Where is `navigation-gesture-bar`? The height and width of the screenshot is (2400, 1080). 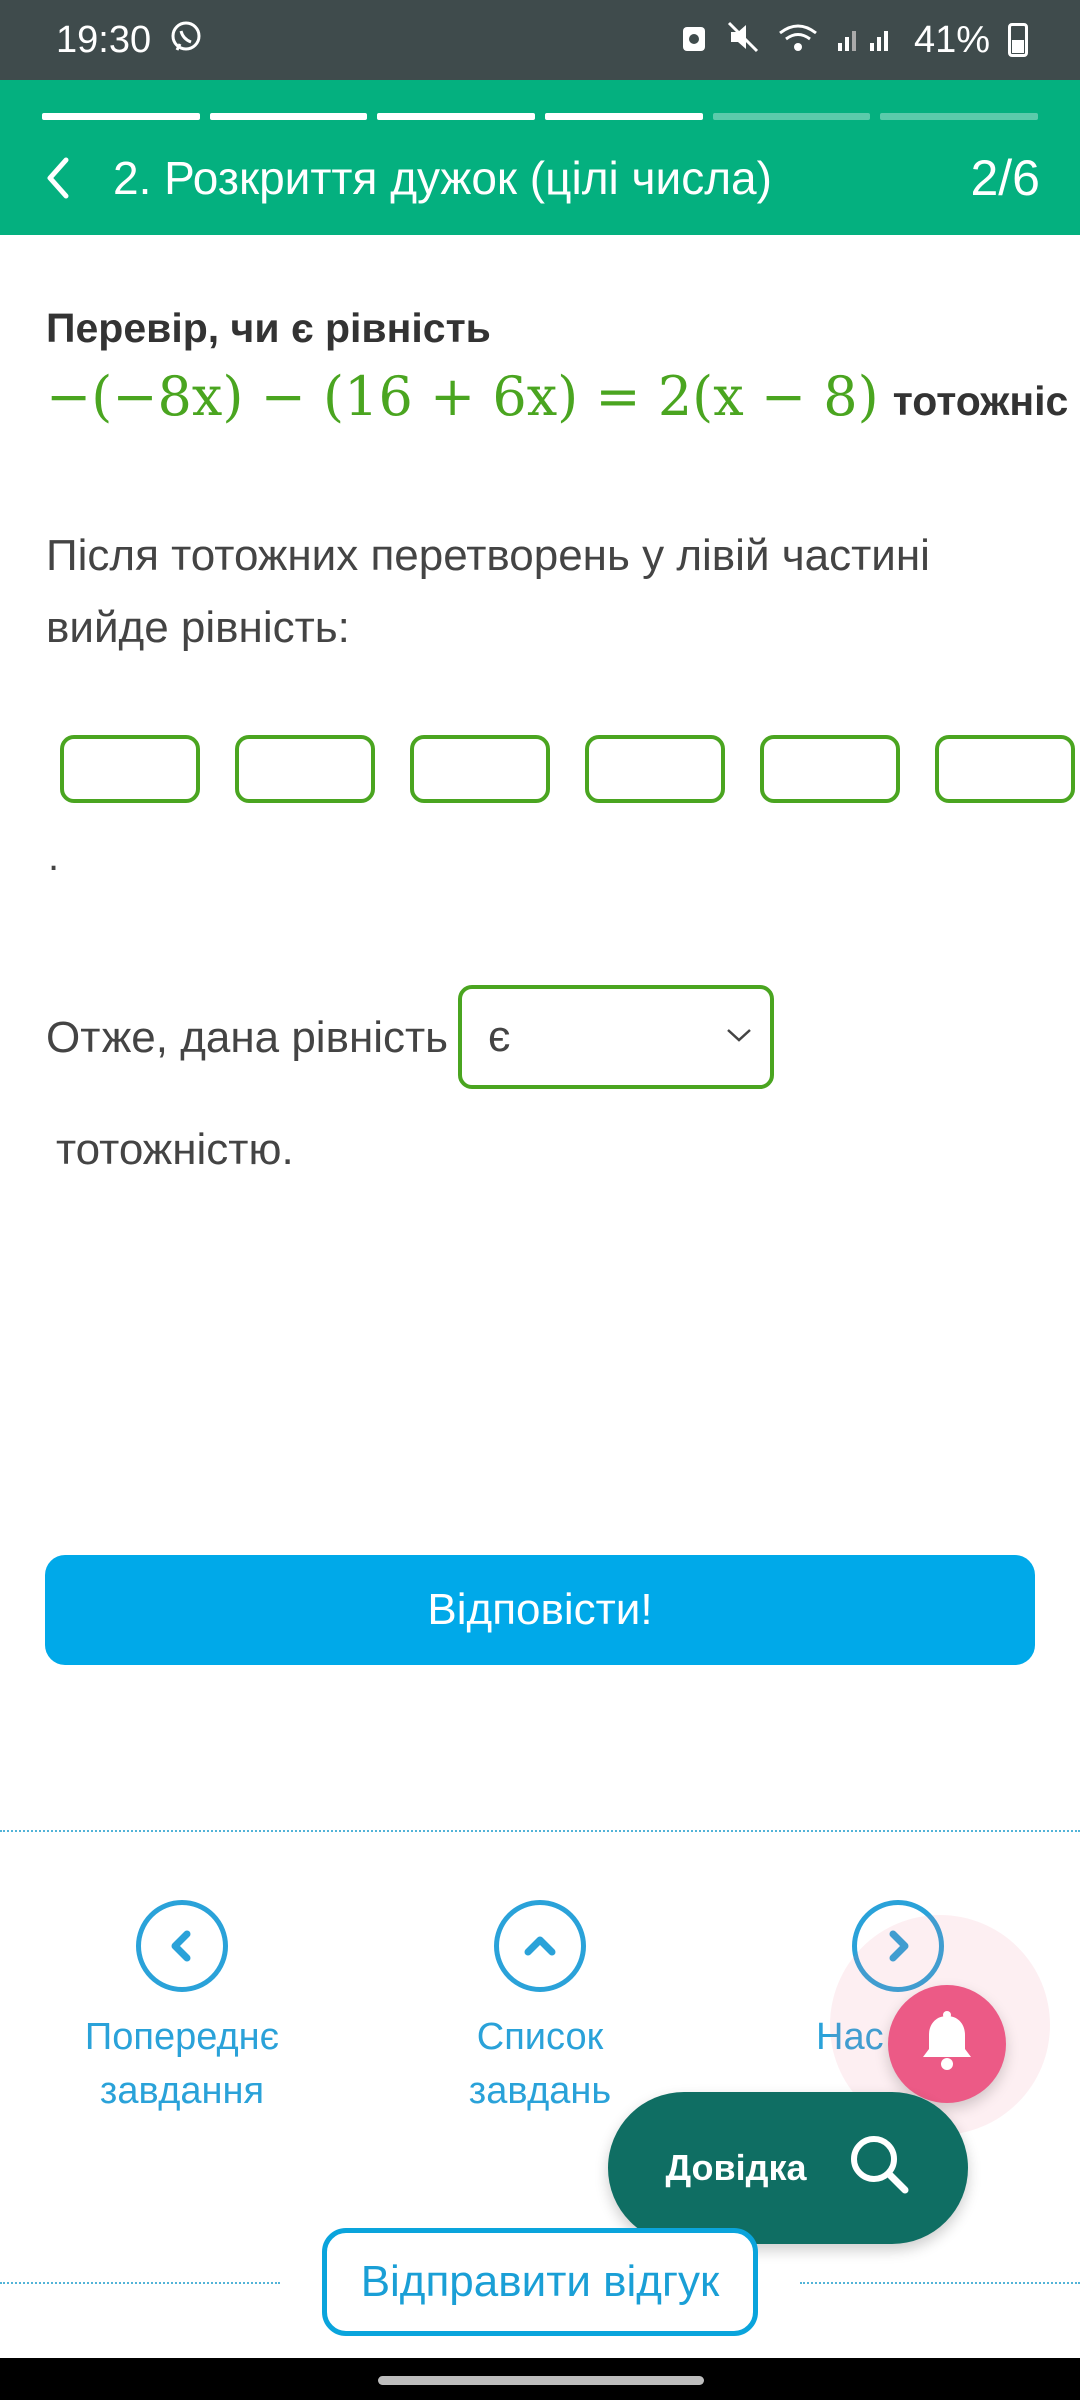 navigation-gesture-bar is located at coordinates (540, 2379).